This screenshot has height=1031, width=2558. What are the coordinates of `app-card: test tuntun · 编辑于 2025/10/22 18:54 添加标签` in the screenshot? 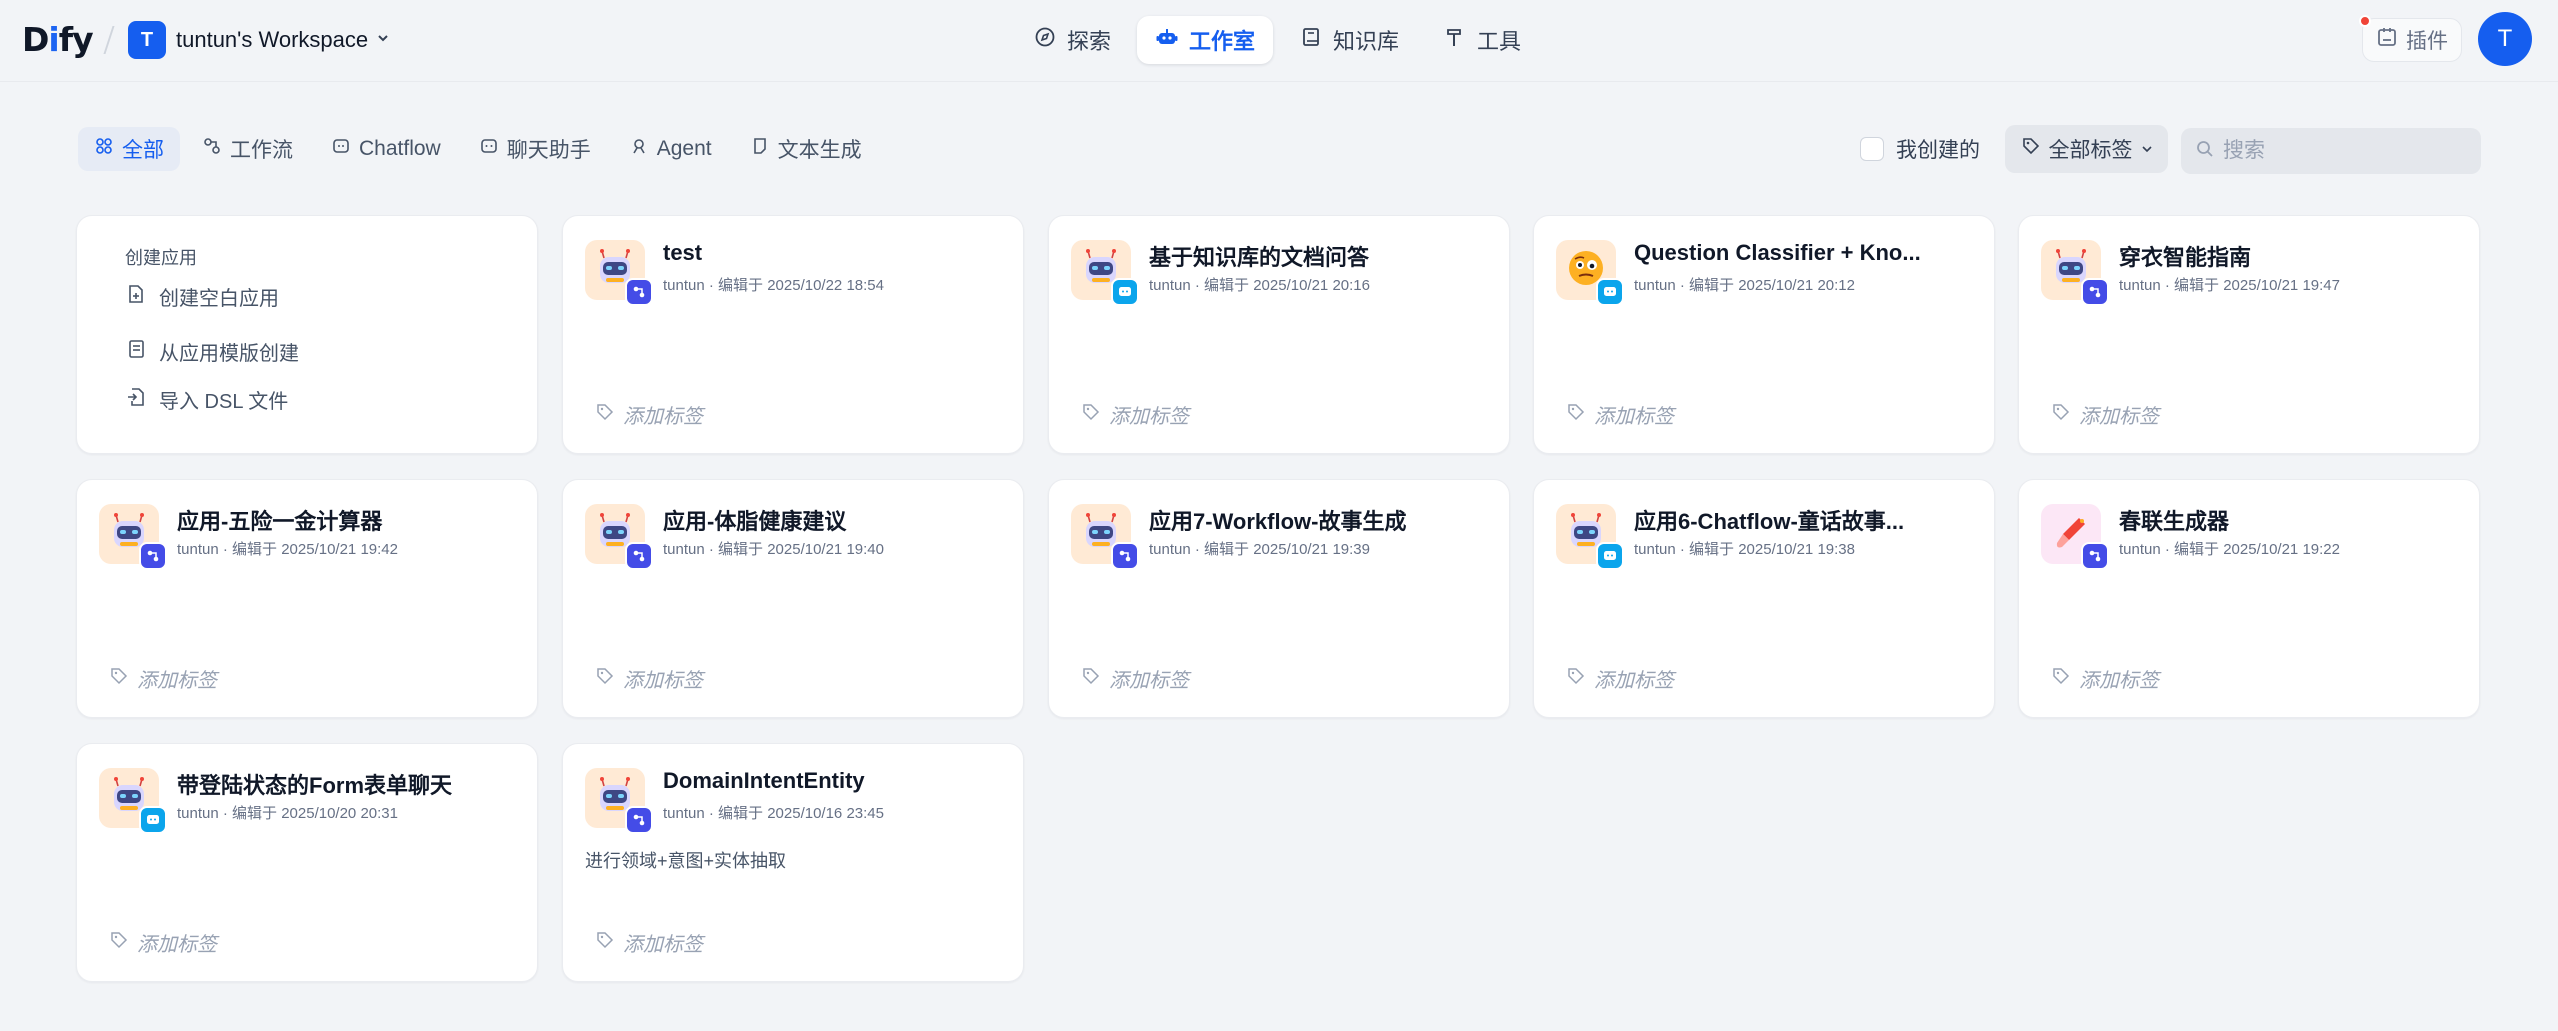 It's located at (793, 334).